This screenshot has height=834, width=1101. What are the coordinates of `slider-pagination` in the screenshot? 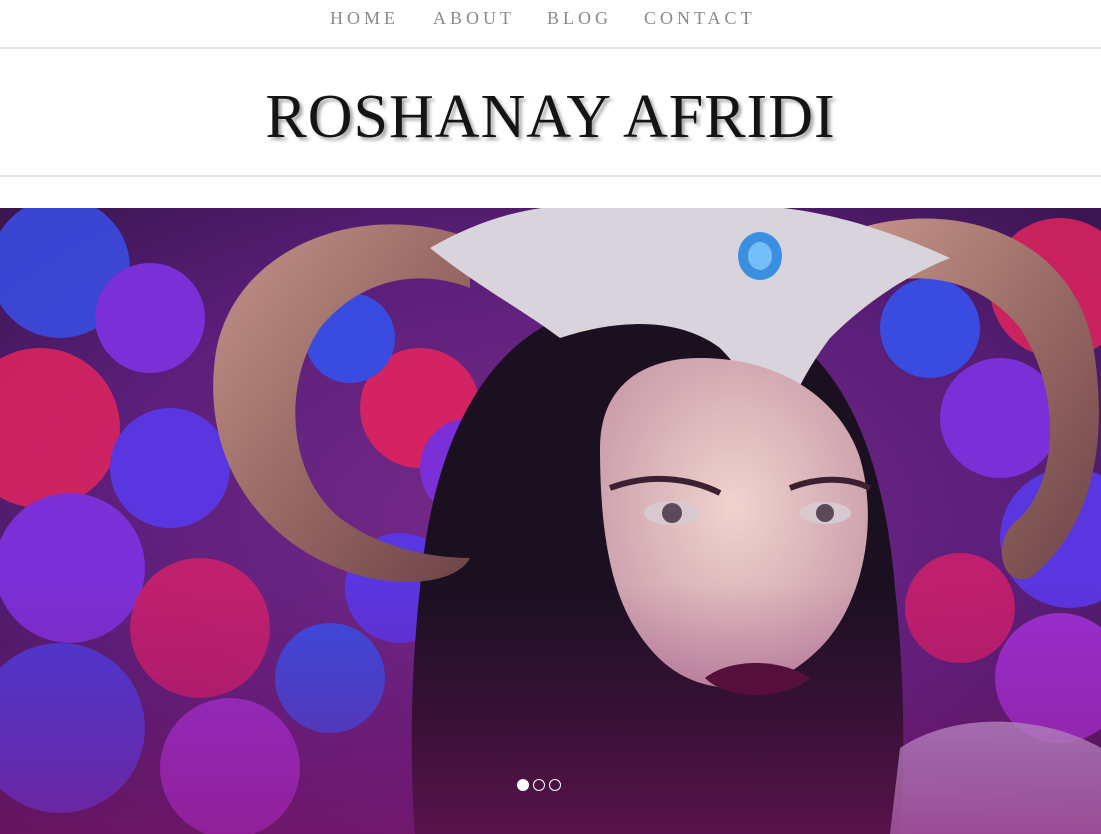 It's located at (539, 786).